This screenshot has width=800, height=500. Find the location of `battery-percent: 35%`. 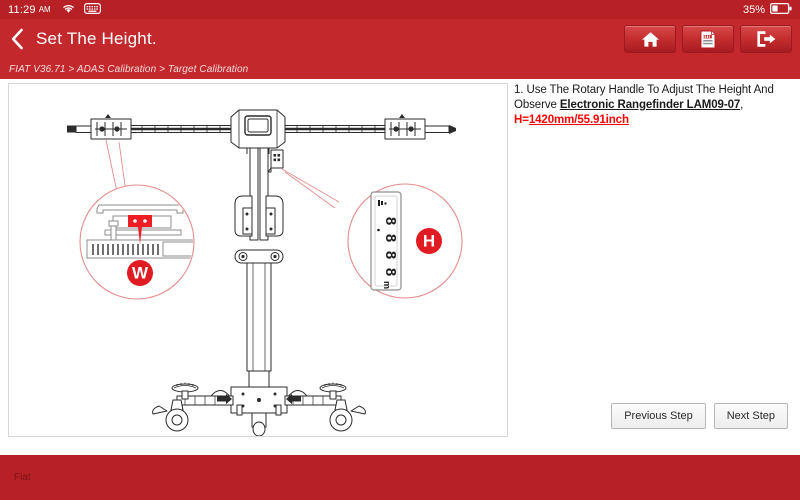

battery-percent: 35% is located at coordinates (753, 9).